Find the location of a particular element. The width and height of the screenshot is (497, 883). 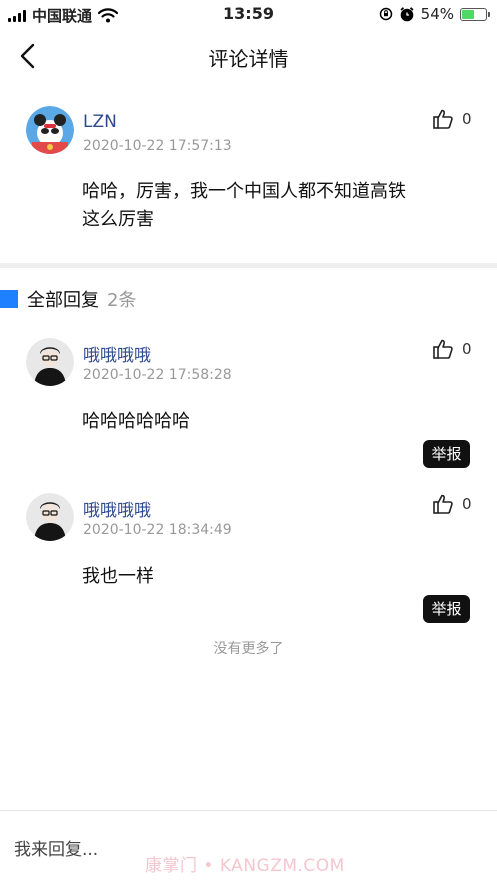

status-right: 54% is located at coordinates (434, 14).